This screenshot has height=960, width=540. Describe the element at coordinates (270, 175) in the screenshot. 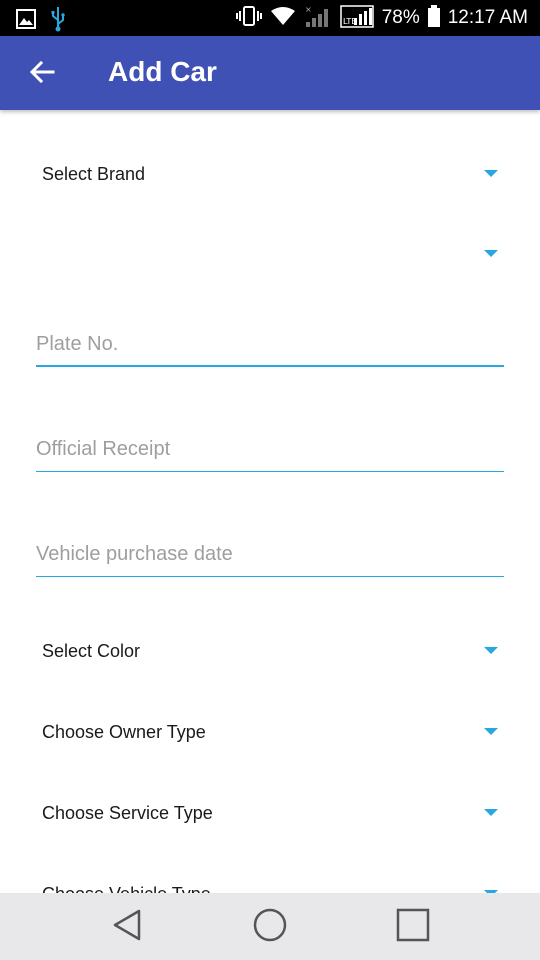

I see `brand-spinner: Select Brand` at that location.